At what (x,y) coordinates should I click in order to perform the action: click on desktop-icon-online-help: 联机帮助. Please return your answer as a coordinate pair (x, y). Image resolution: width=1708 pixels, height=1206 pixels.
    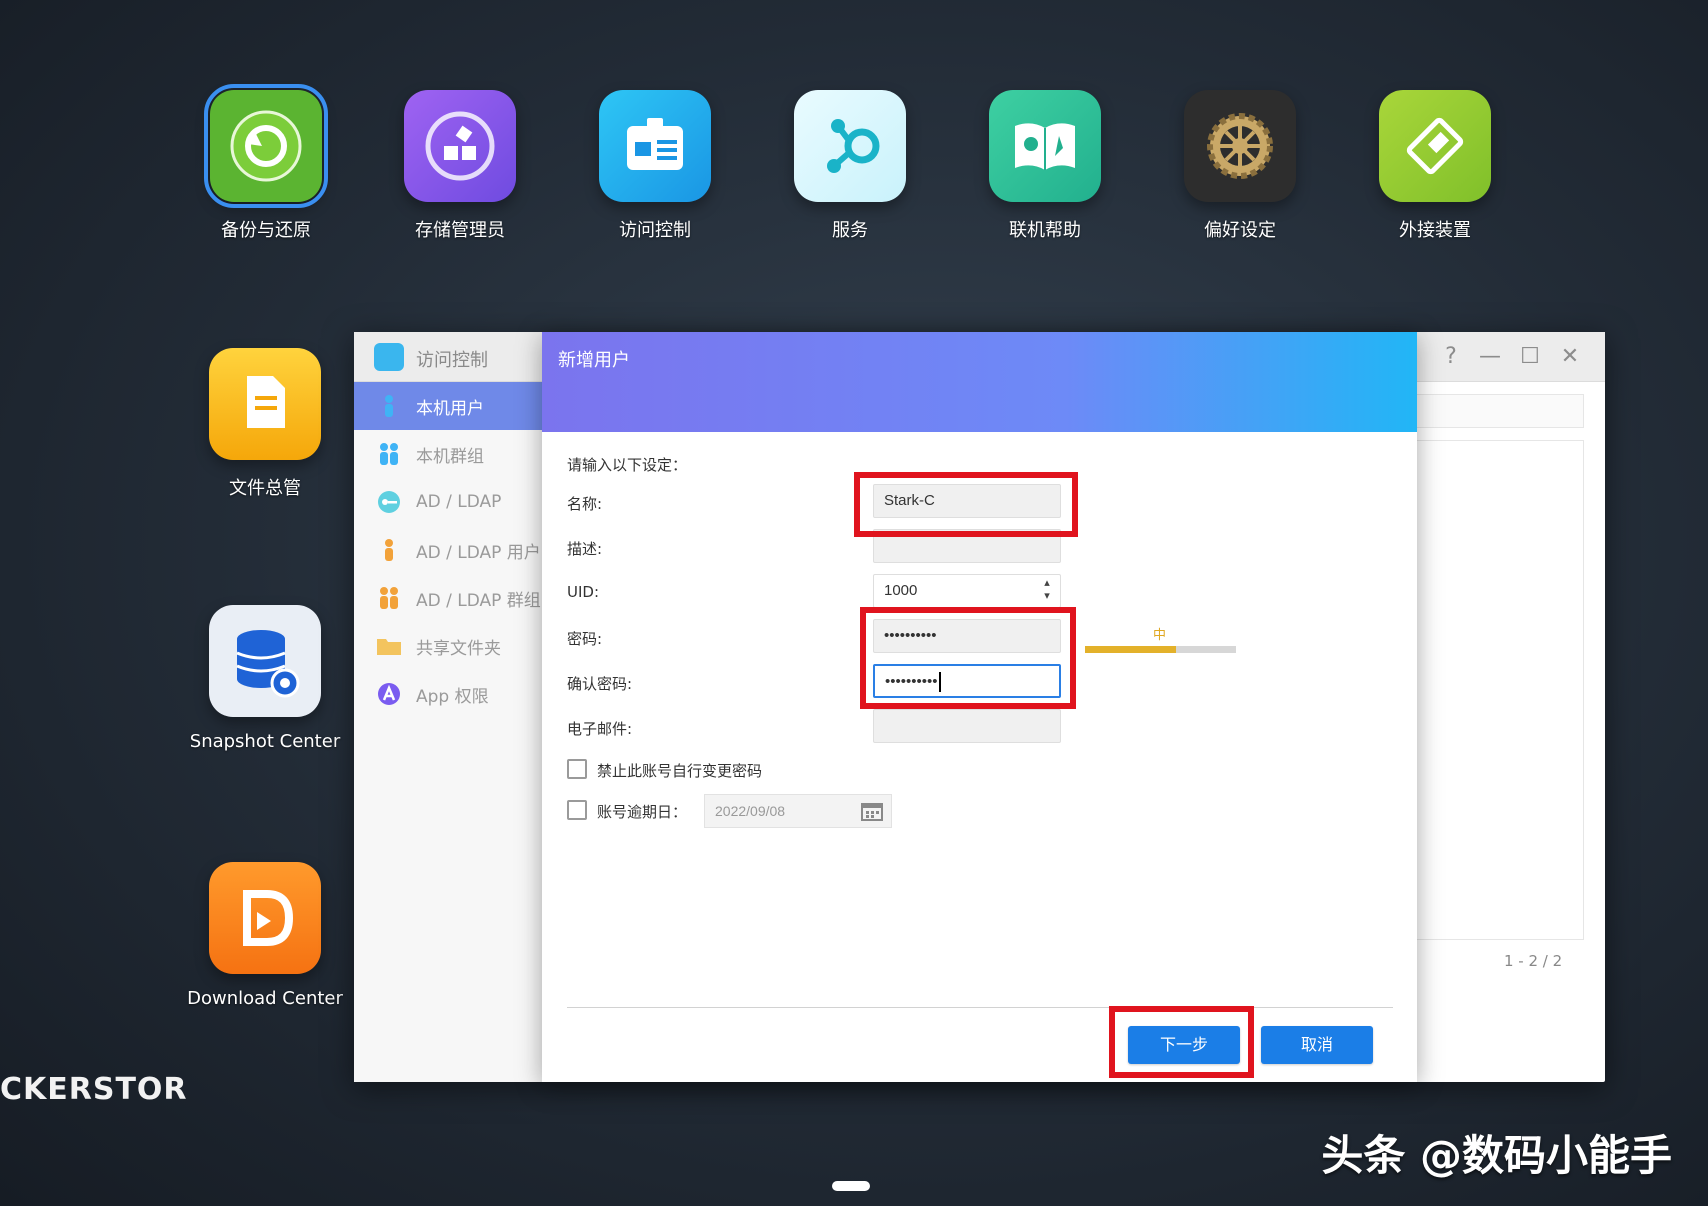
    Looking at the image, I should click on (1045, 166).